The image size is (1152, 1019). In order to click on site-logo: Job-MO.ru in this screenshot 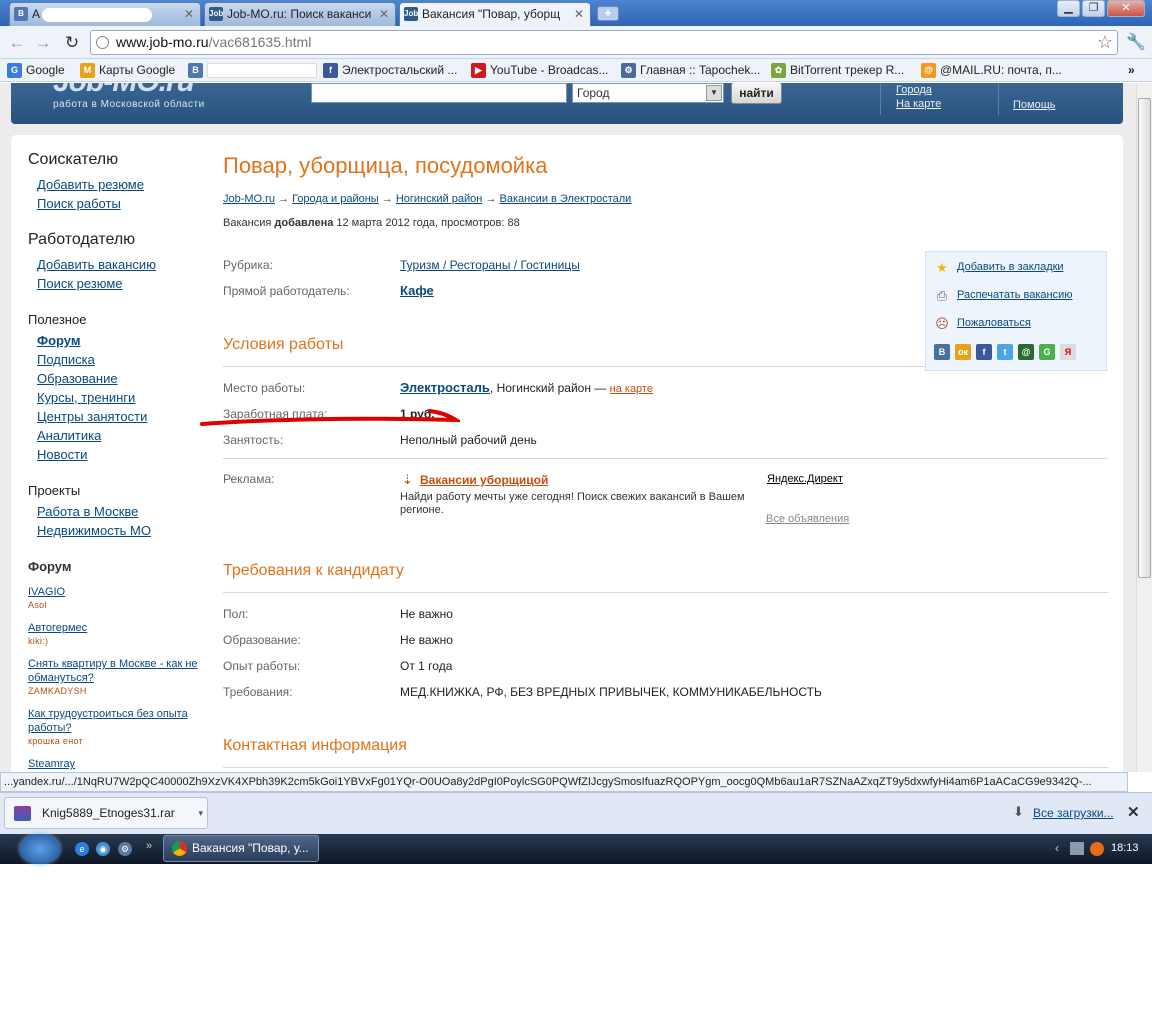, I will do `click(124, 91)`.